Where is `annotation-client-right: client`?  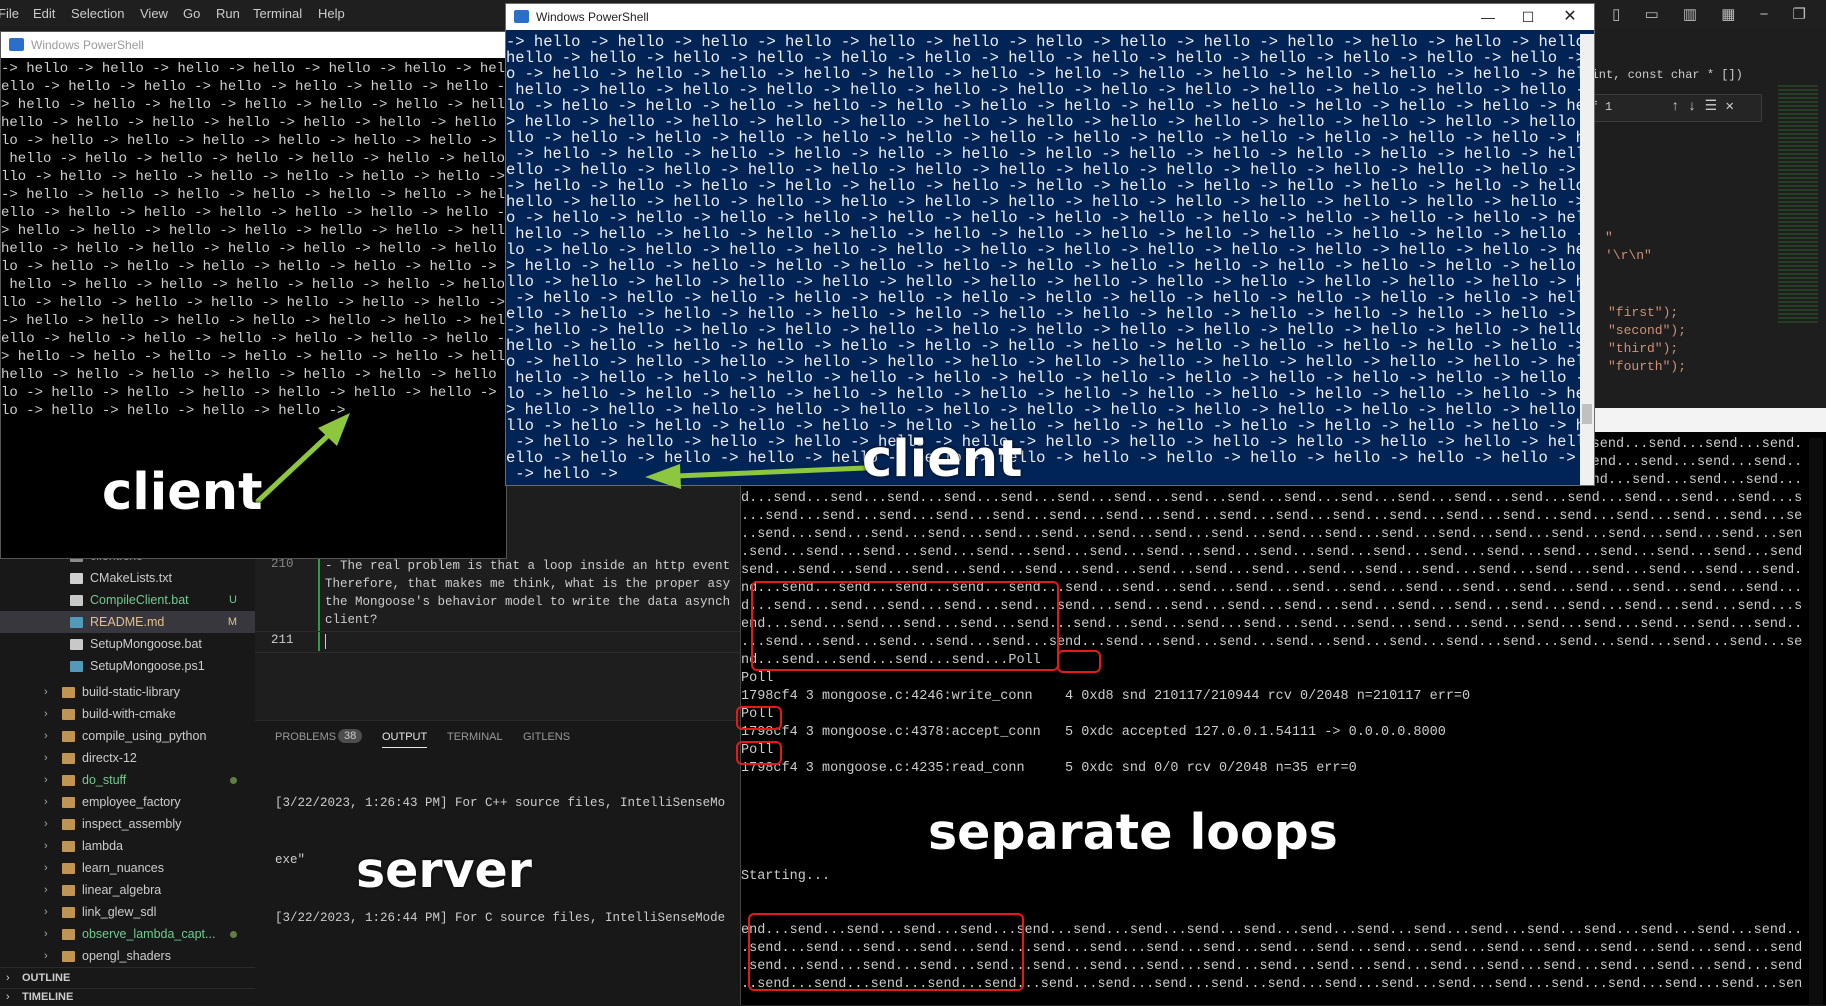
annotation-client-right: client is located at coordinates (942, 459).